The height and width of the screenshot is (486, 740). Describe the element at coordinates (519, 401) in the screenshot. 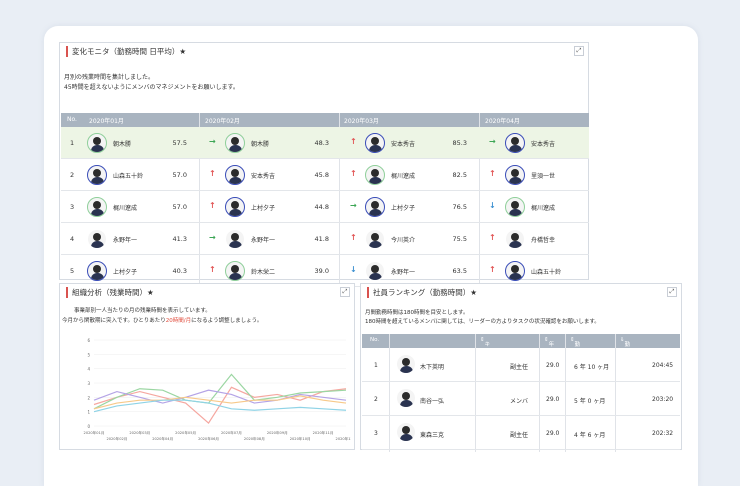

I see `career-stage: メンバ` at that location.